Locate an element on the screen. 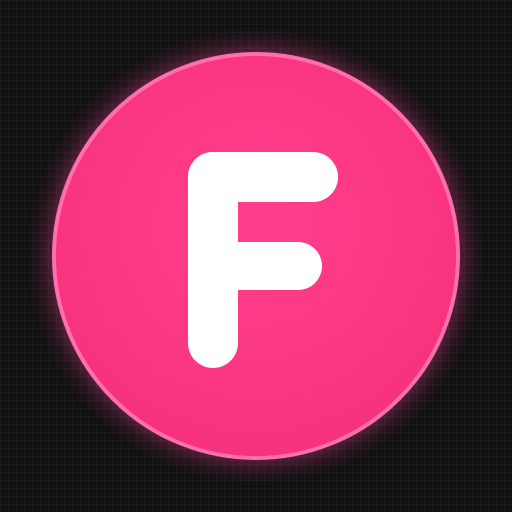  letter-f-glyph is located at coordinates (263, 260).